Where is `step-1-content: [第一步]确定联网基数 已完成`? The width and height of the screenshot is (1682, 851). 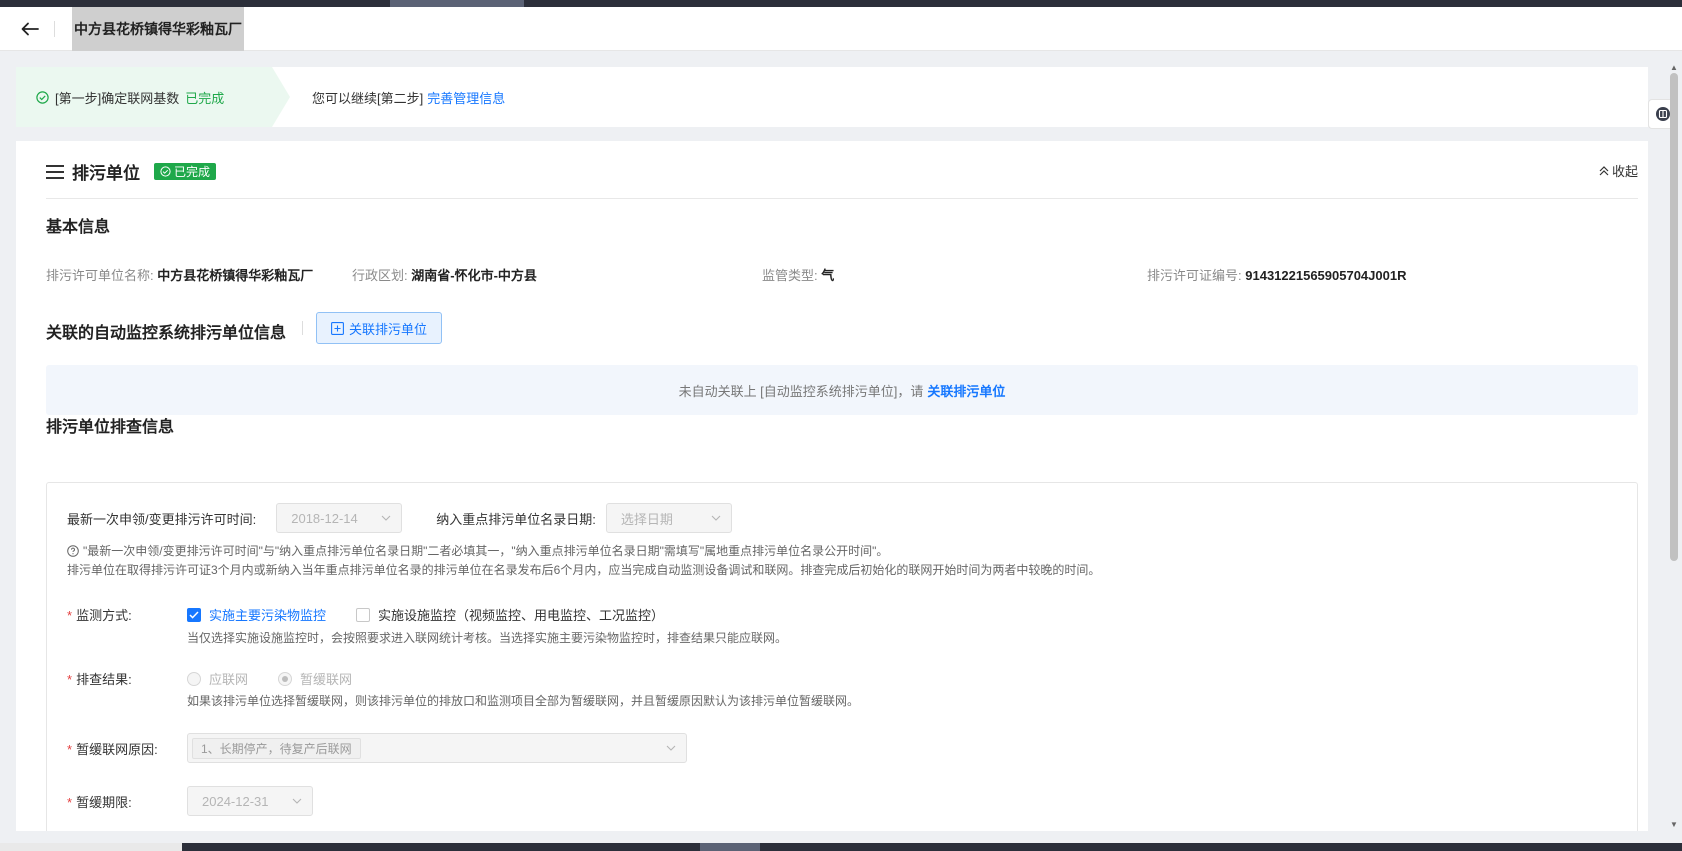 step-1-content: [第一步]确定联网基数 已完成 is located at coordinates (130, 97).